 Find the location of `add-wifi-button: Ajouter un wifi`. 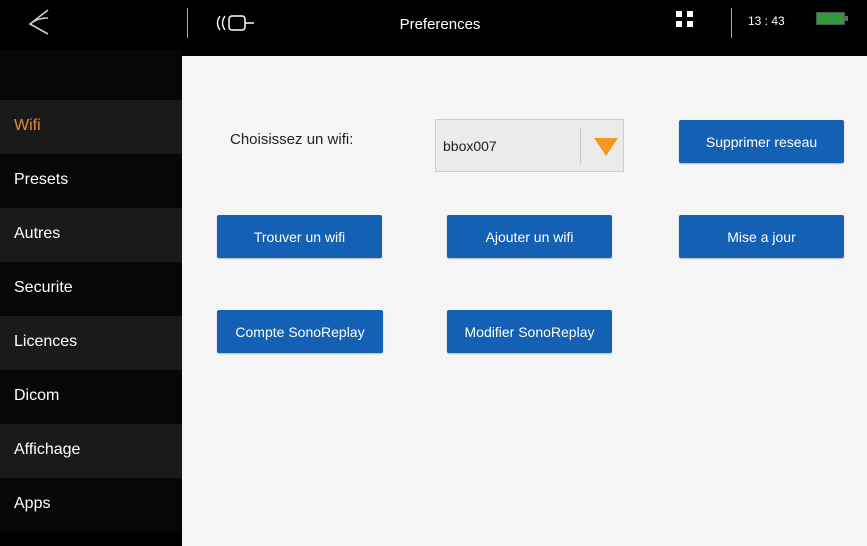

add-wifi-button: Ajouter un wifi is located at coordinates (529, 236).